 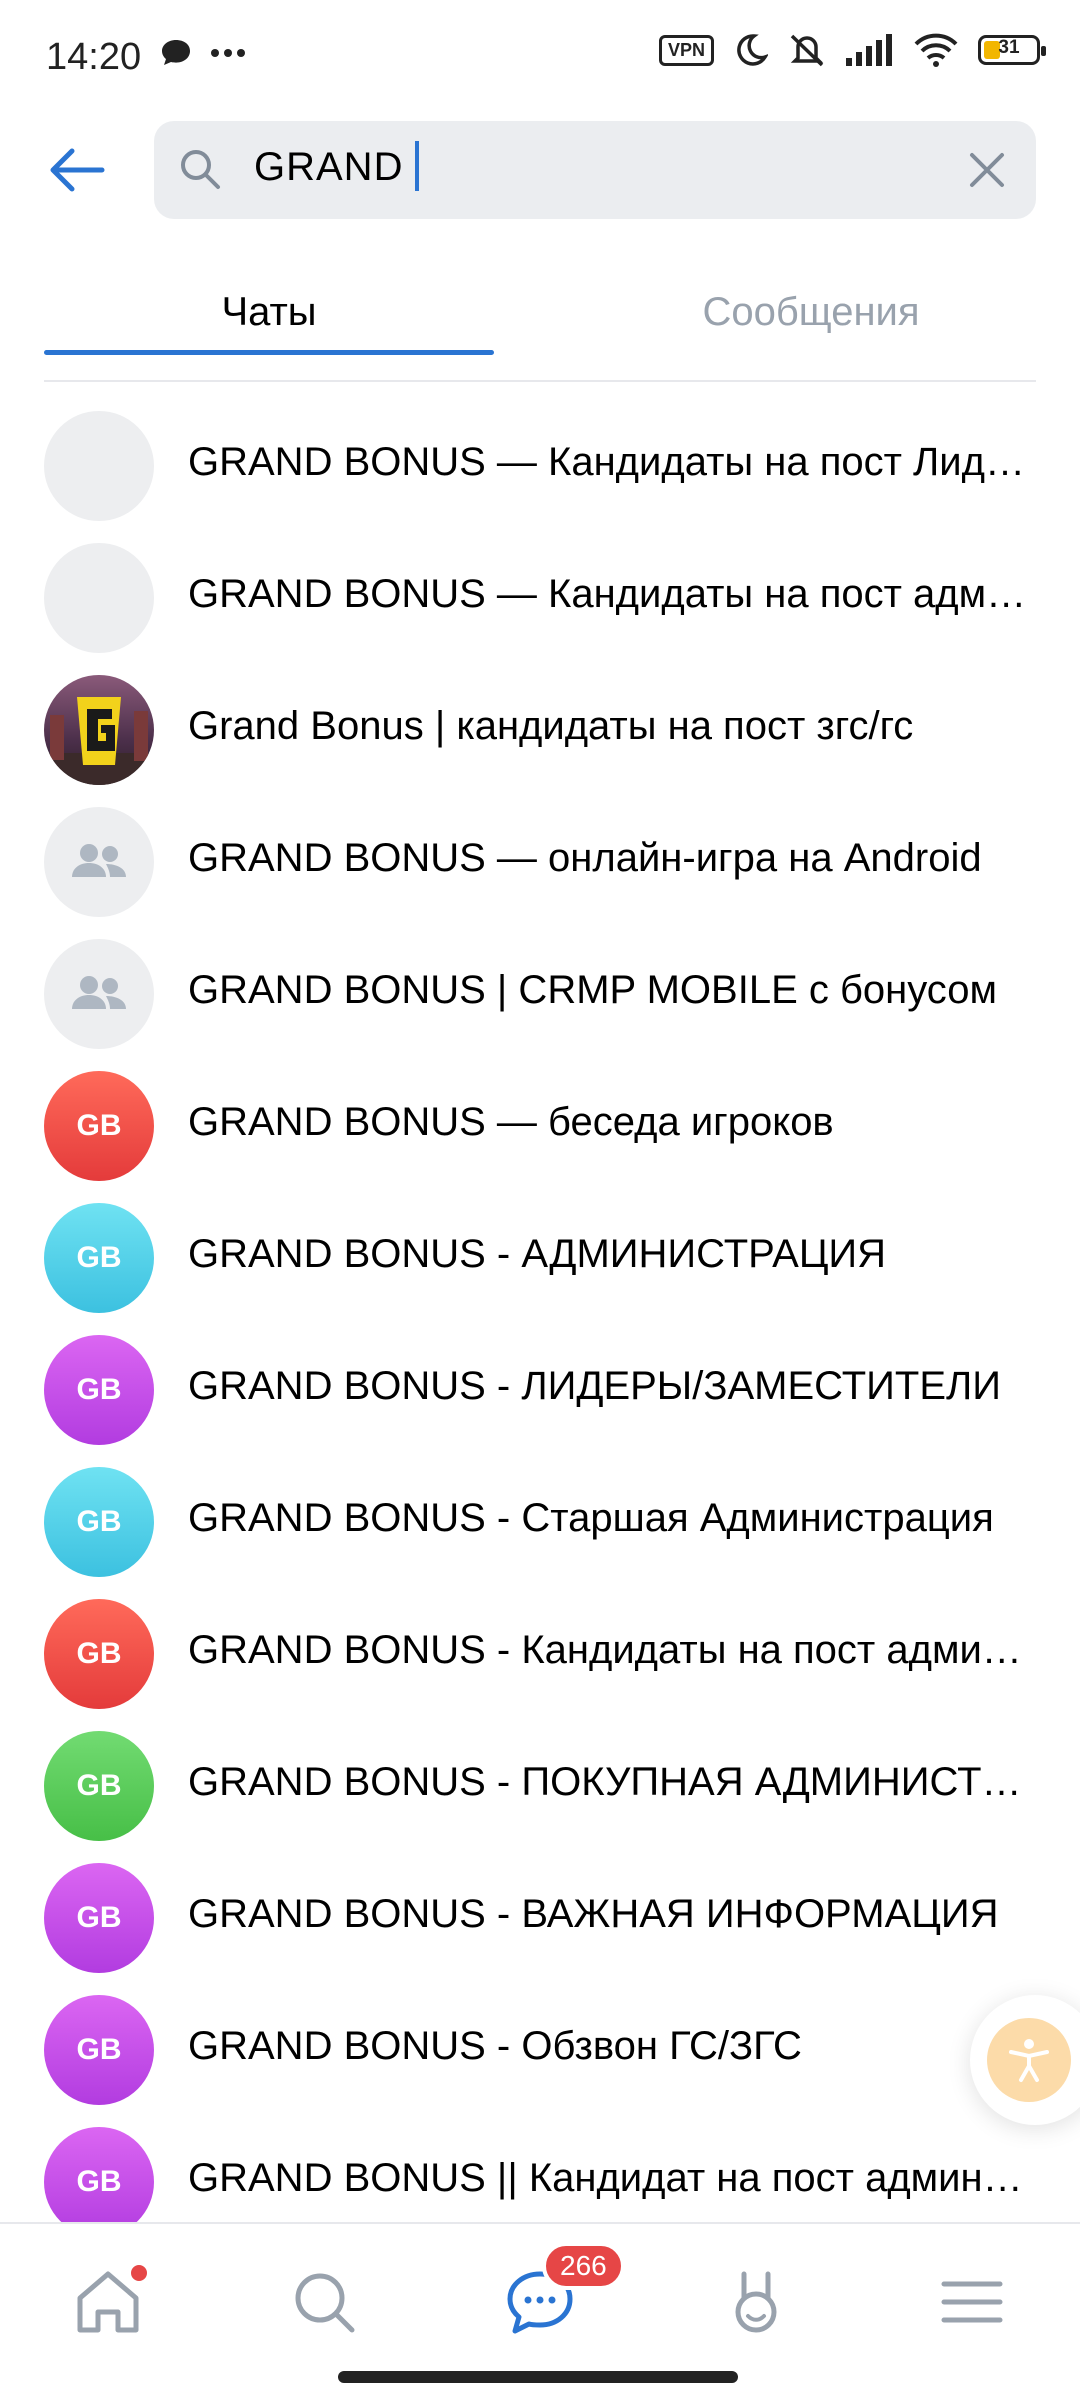 What do you see at coordinates (987, 170) in the screenshot?
I see `clear-icon` at bounding box center [987, 170].